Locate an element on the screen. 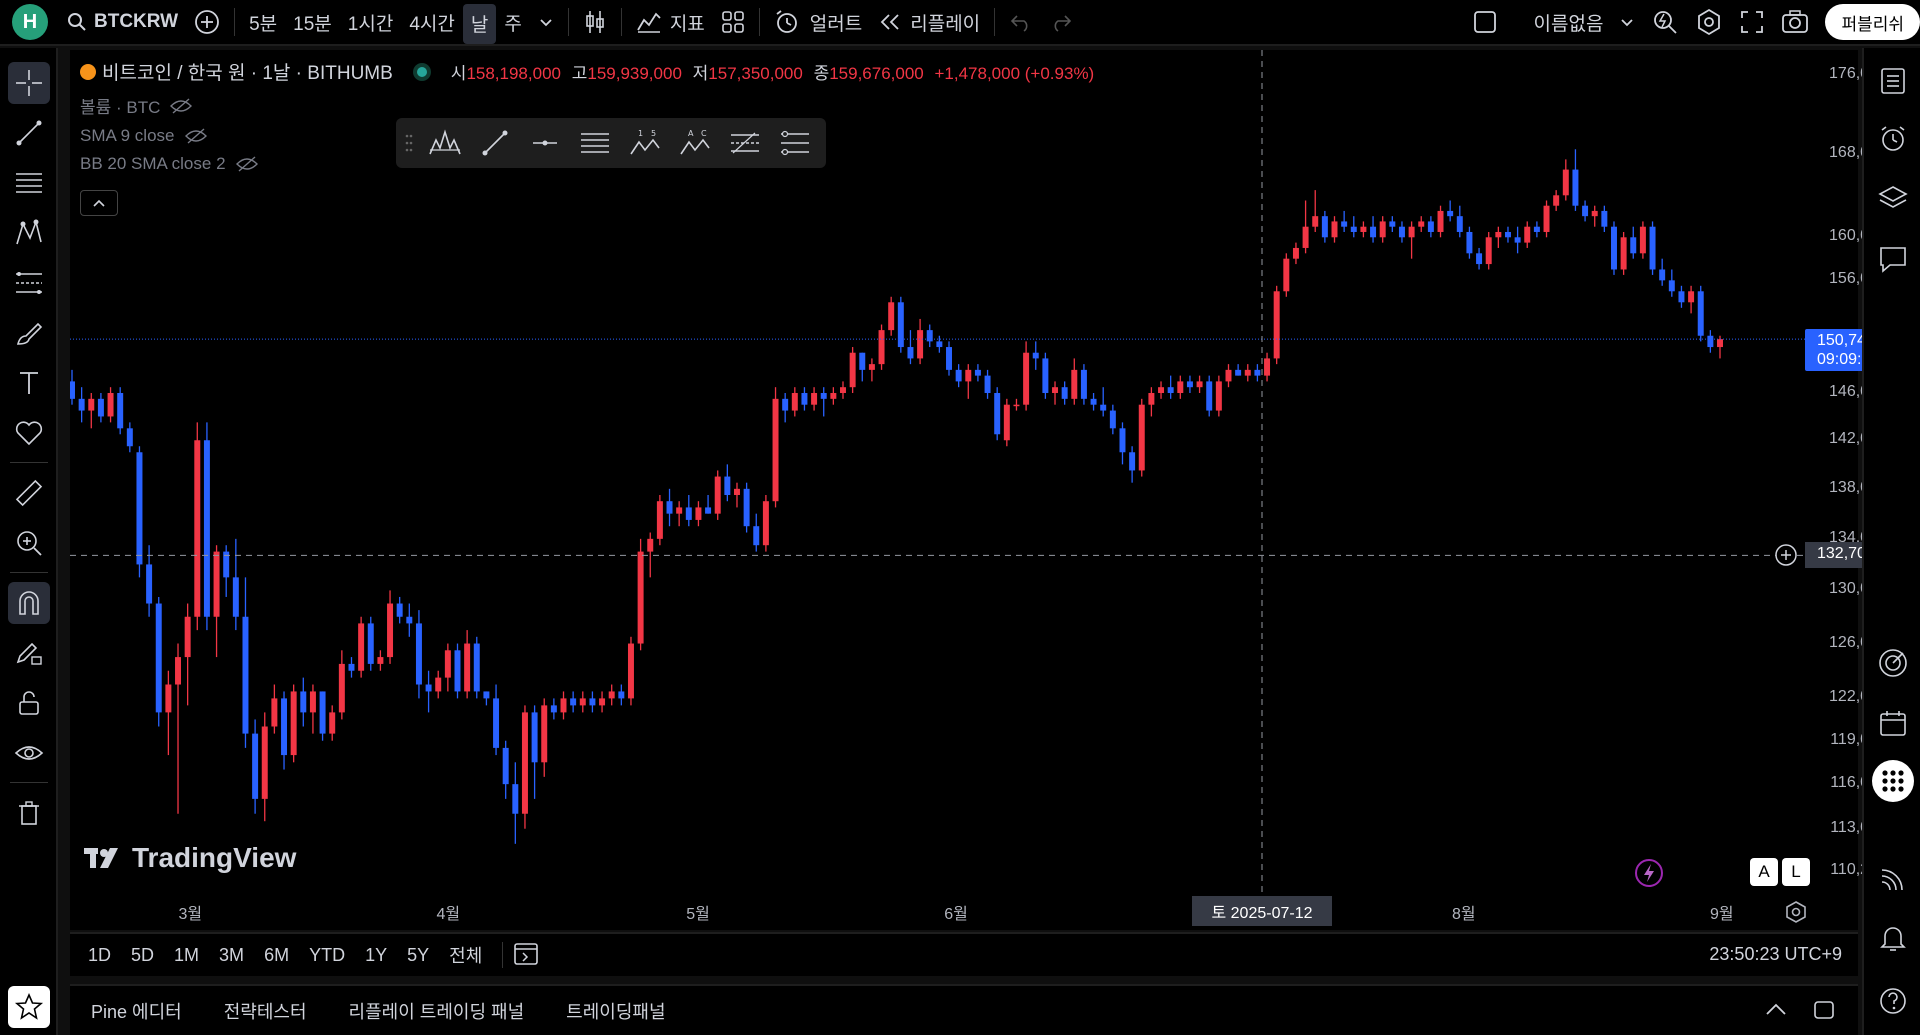  fib-extension-tool is located at coordinates (795, 143).